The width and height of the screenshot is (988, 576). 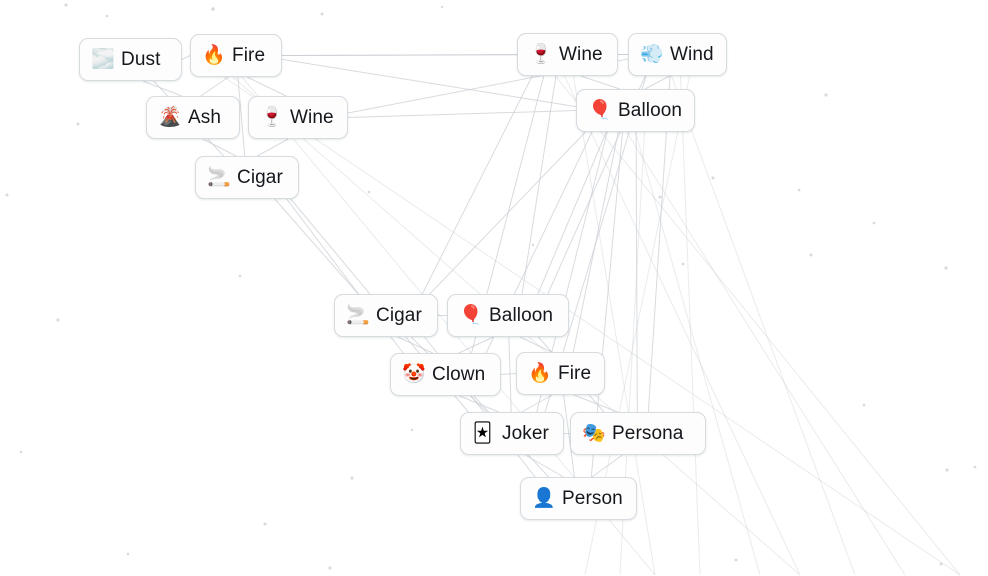 I want to click on node-cigar1: 🚬 Cigar, so click(x=247, y=177).